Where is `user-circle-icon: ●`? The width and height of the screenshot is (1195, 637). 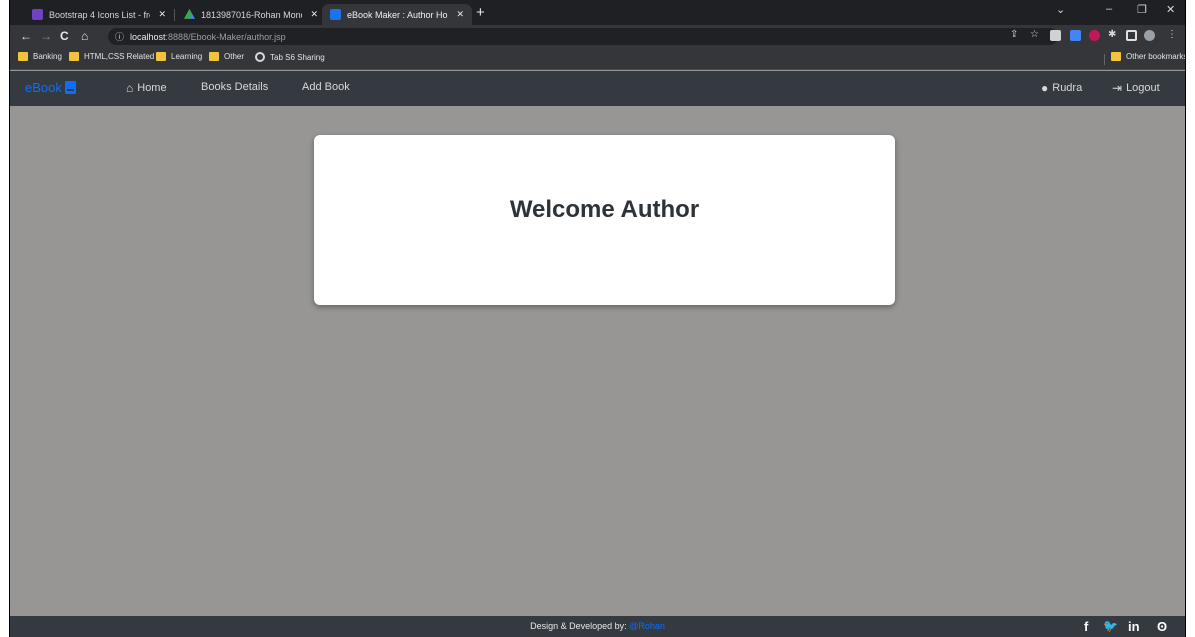
user-circle-icon: ● is located at coordinates (1045, 88).